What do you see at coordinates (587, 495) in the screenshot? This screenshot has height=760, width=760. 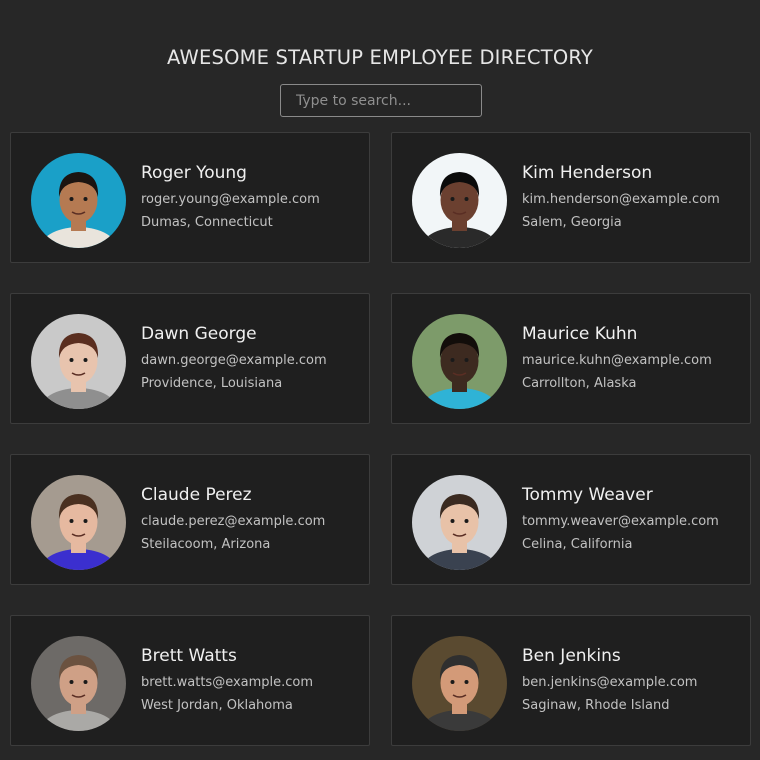 I see `employee-name: Tommy Weaver` at bounding box center [587, 495].